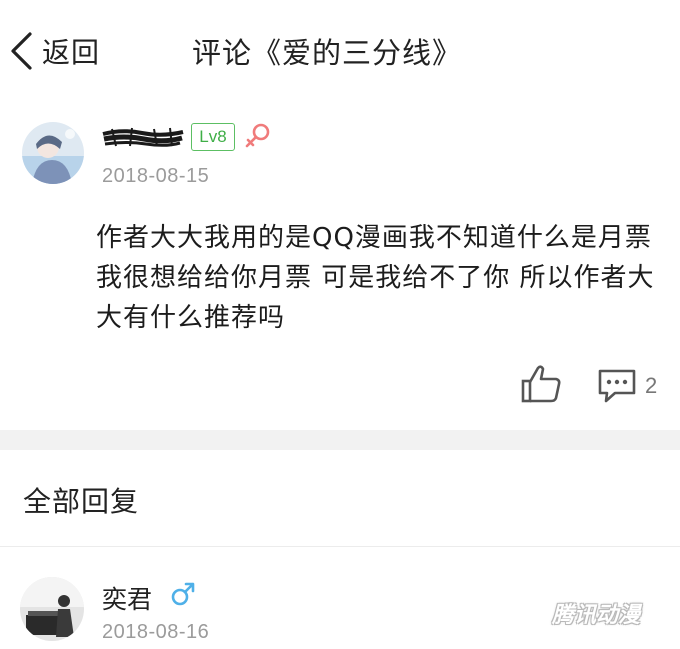 The height and width of the screenshot is (649, 680). What do you see at coordinates (143, 137) in the screenshot?
I see `username-redacted` at bounding box center [143, 137].